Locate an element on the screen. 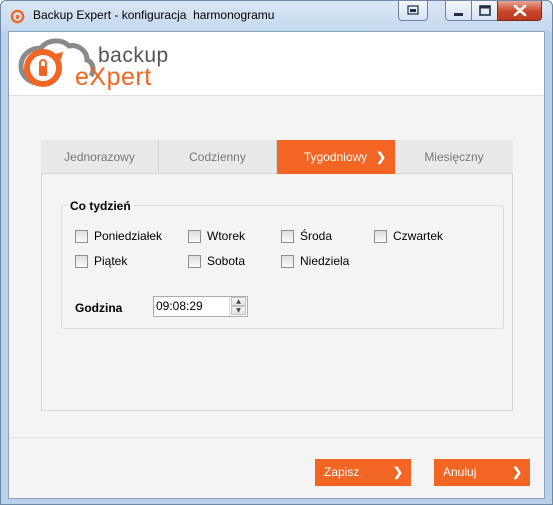 This screenshot has height=505, width=553. checkbox-niedziela: Niedziela is located at coordinates (315, 261).